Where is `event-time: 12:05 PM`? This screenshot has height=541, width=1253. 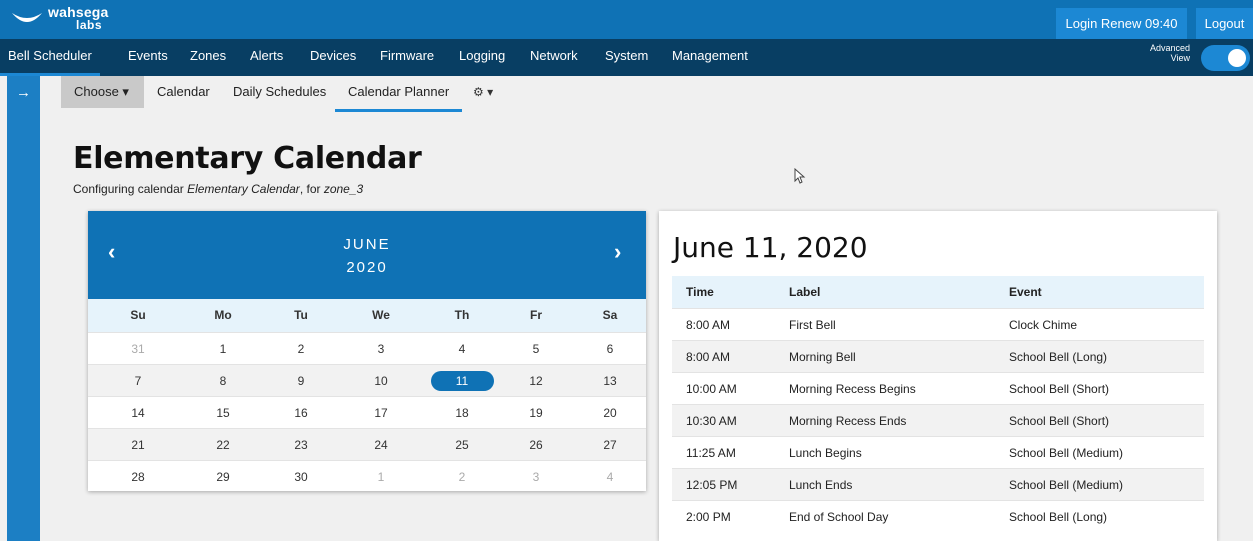 event-time: 12:05 PM is located at coordinates (712, 485).